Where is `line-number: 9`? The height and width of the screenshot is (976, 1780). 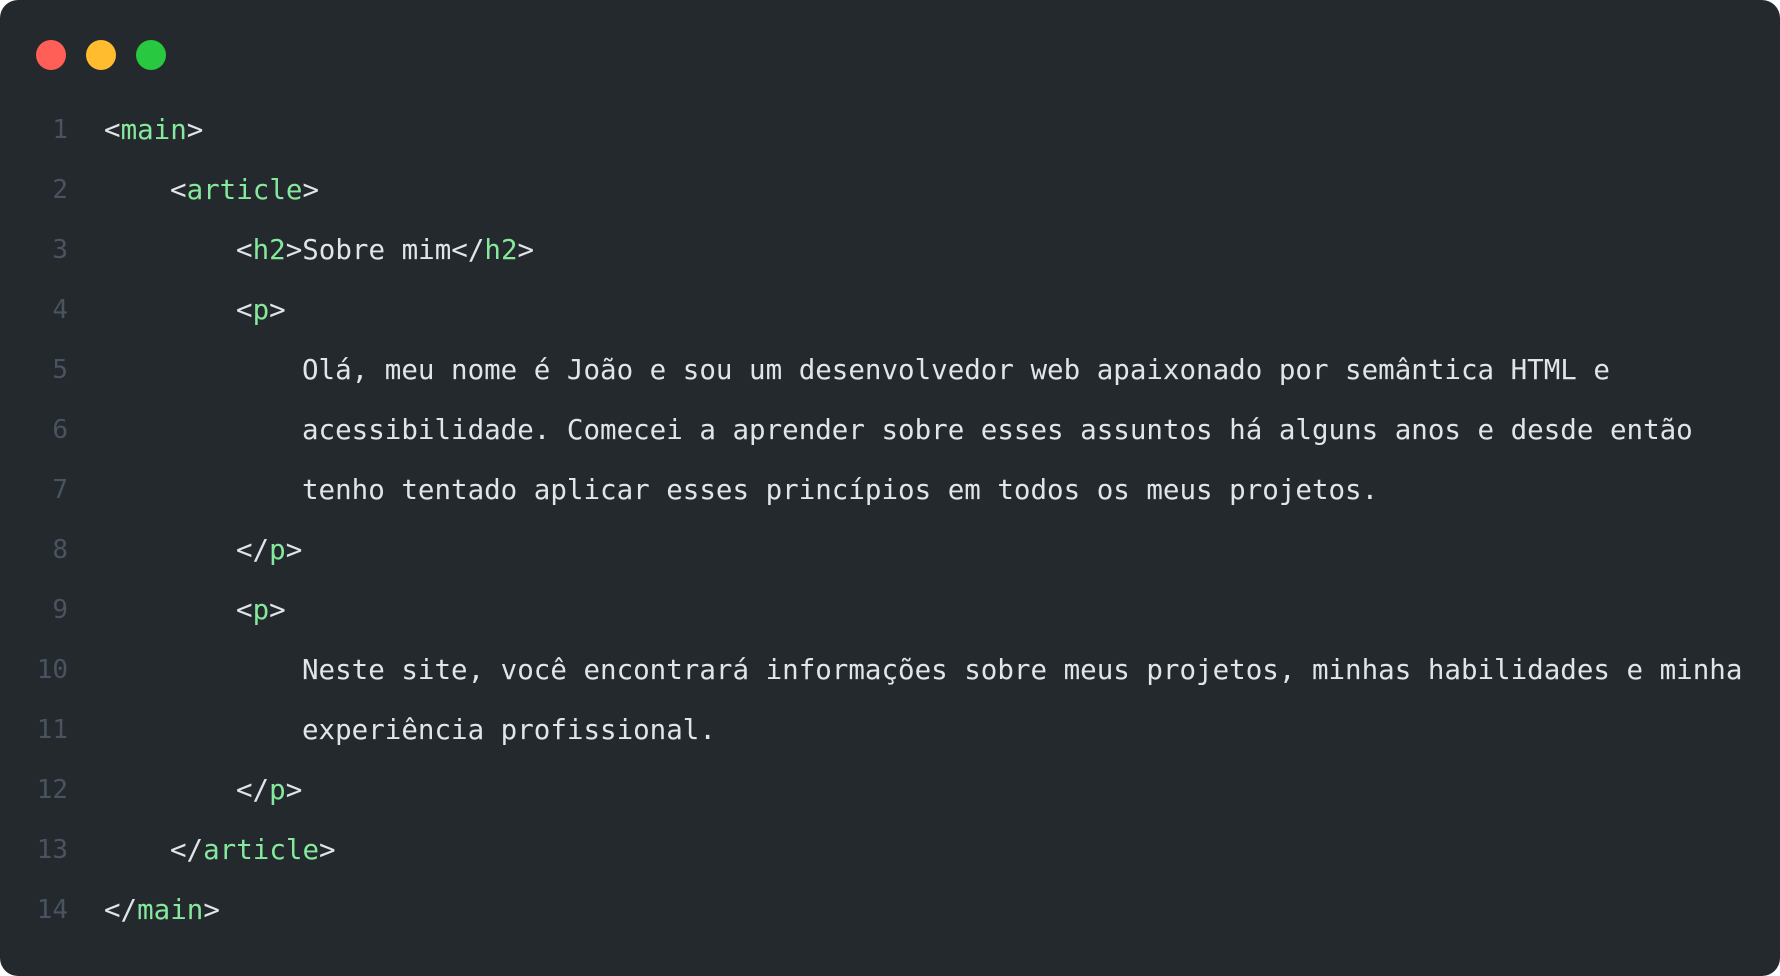
line-number: 9 is located at coordinates (60, 610).